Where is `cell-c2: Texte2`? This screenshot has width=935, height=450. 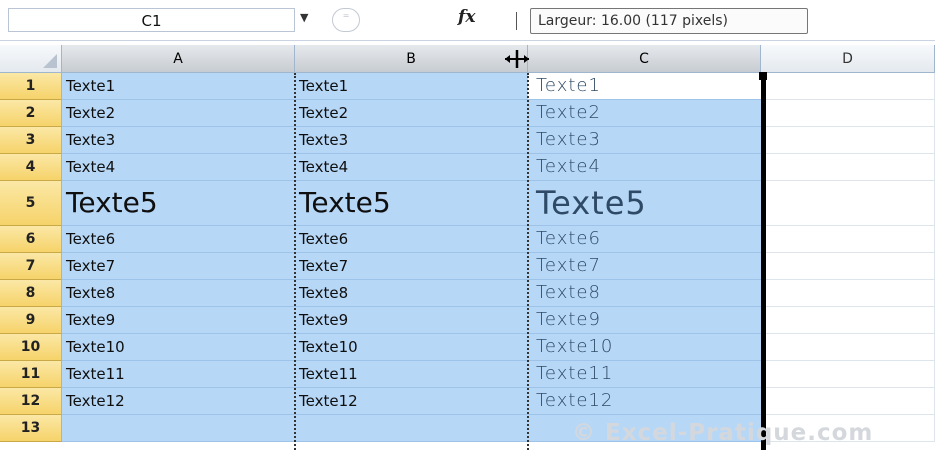 cell-c2: Texte2 is located at coordinates (644, 113).